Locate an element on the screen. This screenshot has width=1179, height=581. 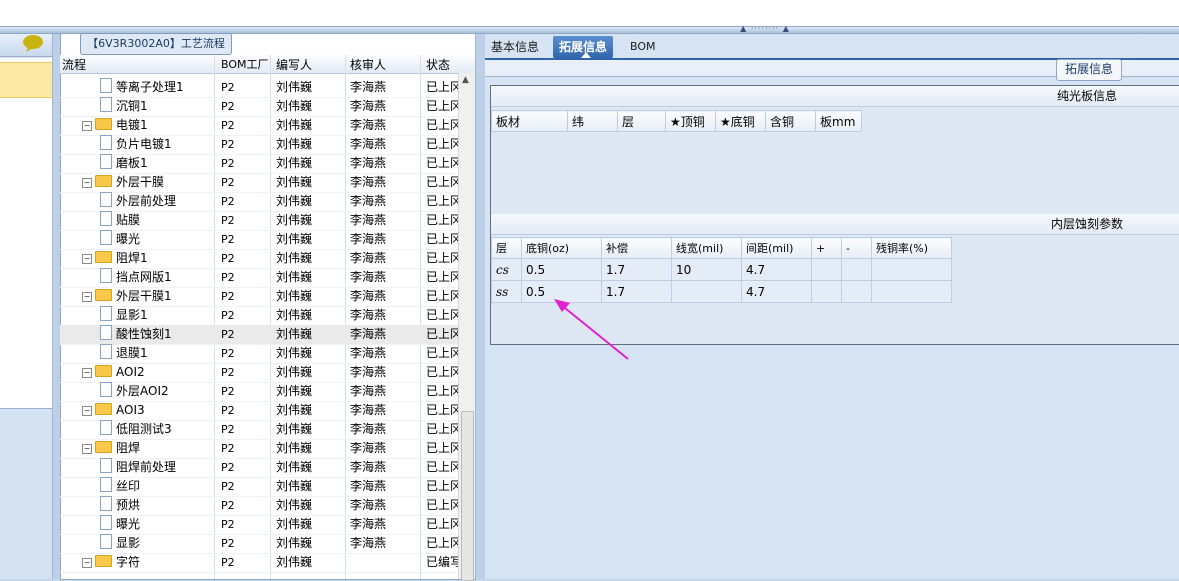
tree-node: 低阻测试3 is located at coordinates (136, 429).